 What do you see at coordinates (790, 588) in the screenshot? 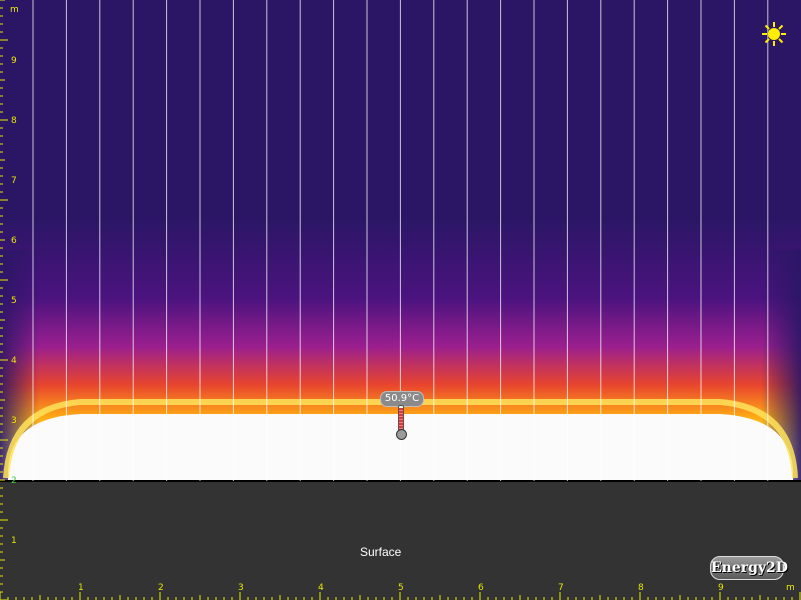
I see `ruler-unit-x: m` at bounding box center [790, 588].